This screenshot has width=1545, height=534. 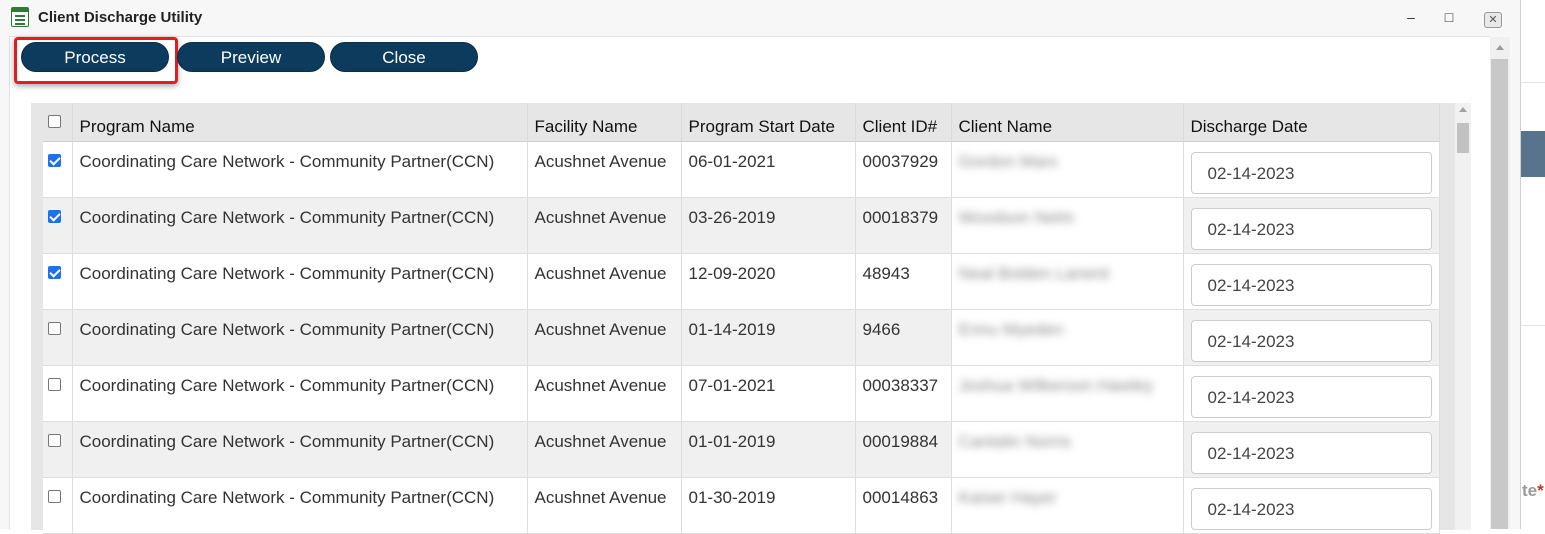 I want to click on column-header-discharge-date: Discharge Date, so click(x=1311, y=122).